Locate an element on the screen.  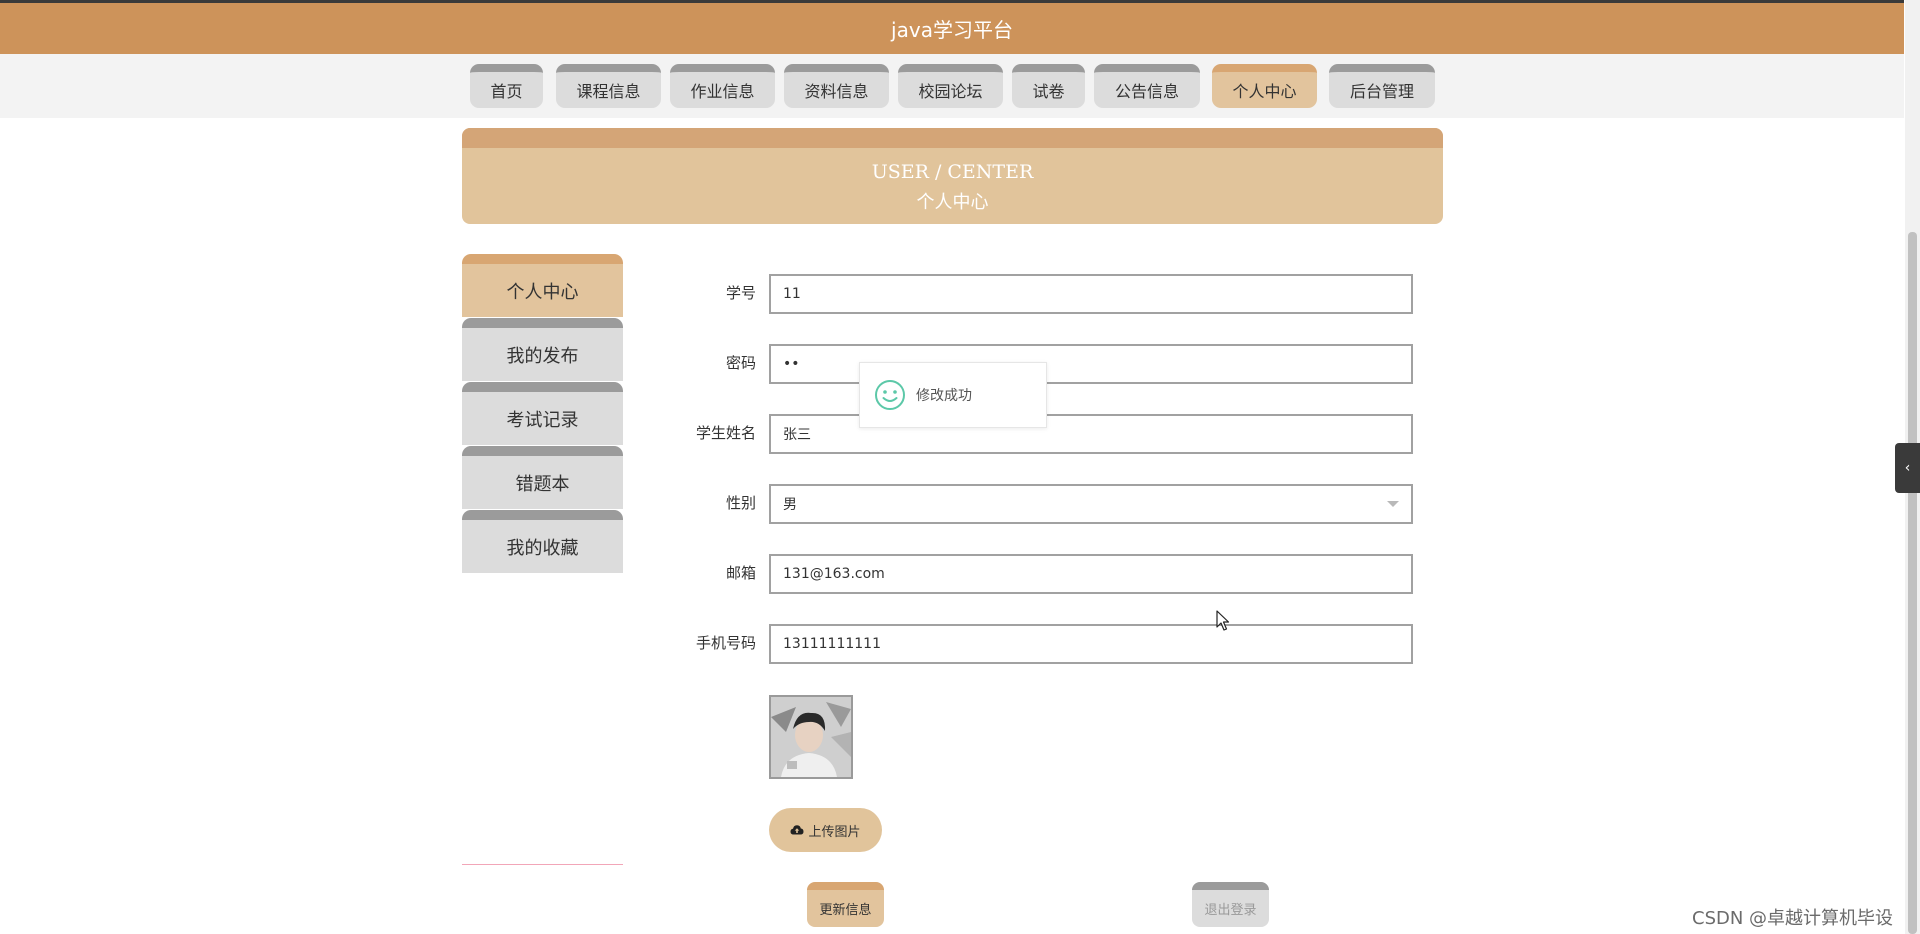
nav-item-exams: 试卷 is located at coordinates (1048, 86).